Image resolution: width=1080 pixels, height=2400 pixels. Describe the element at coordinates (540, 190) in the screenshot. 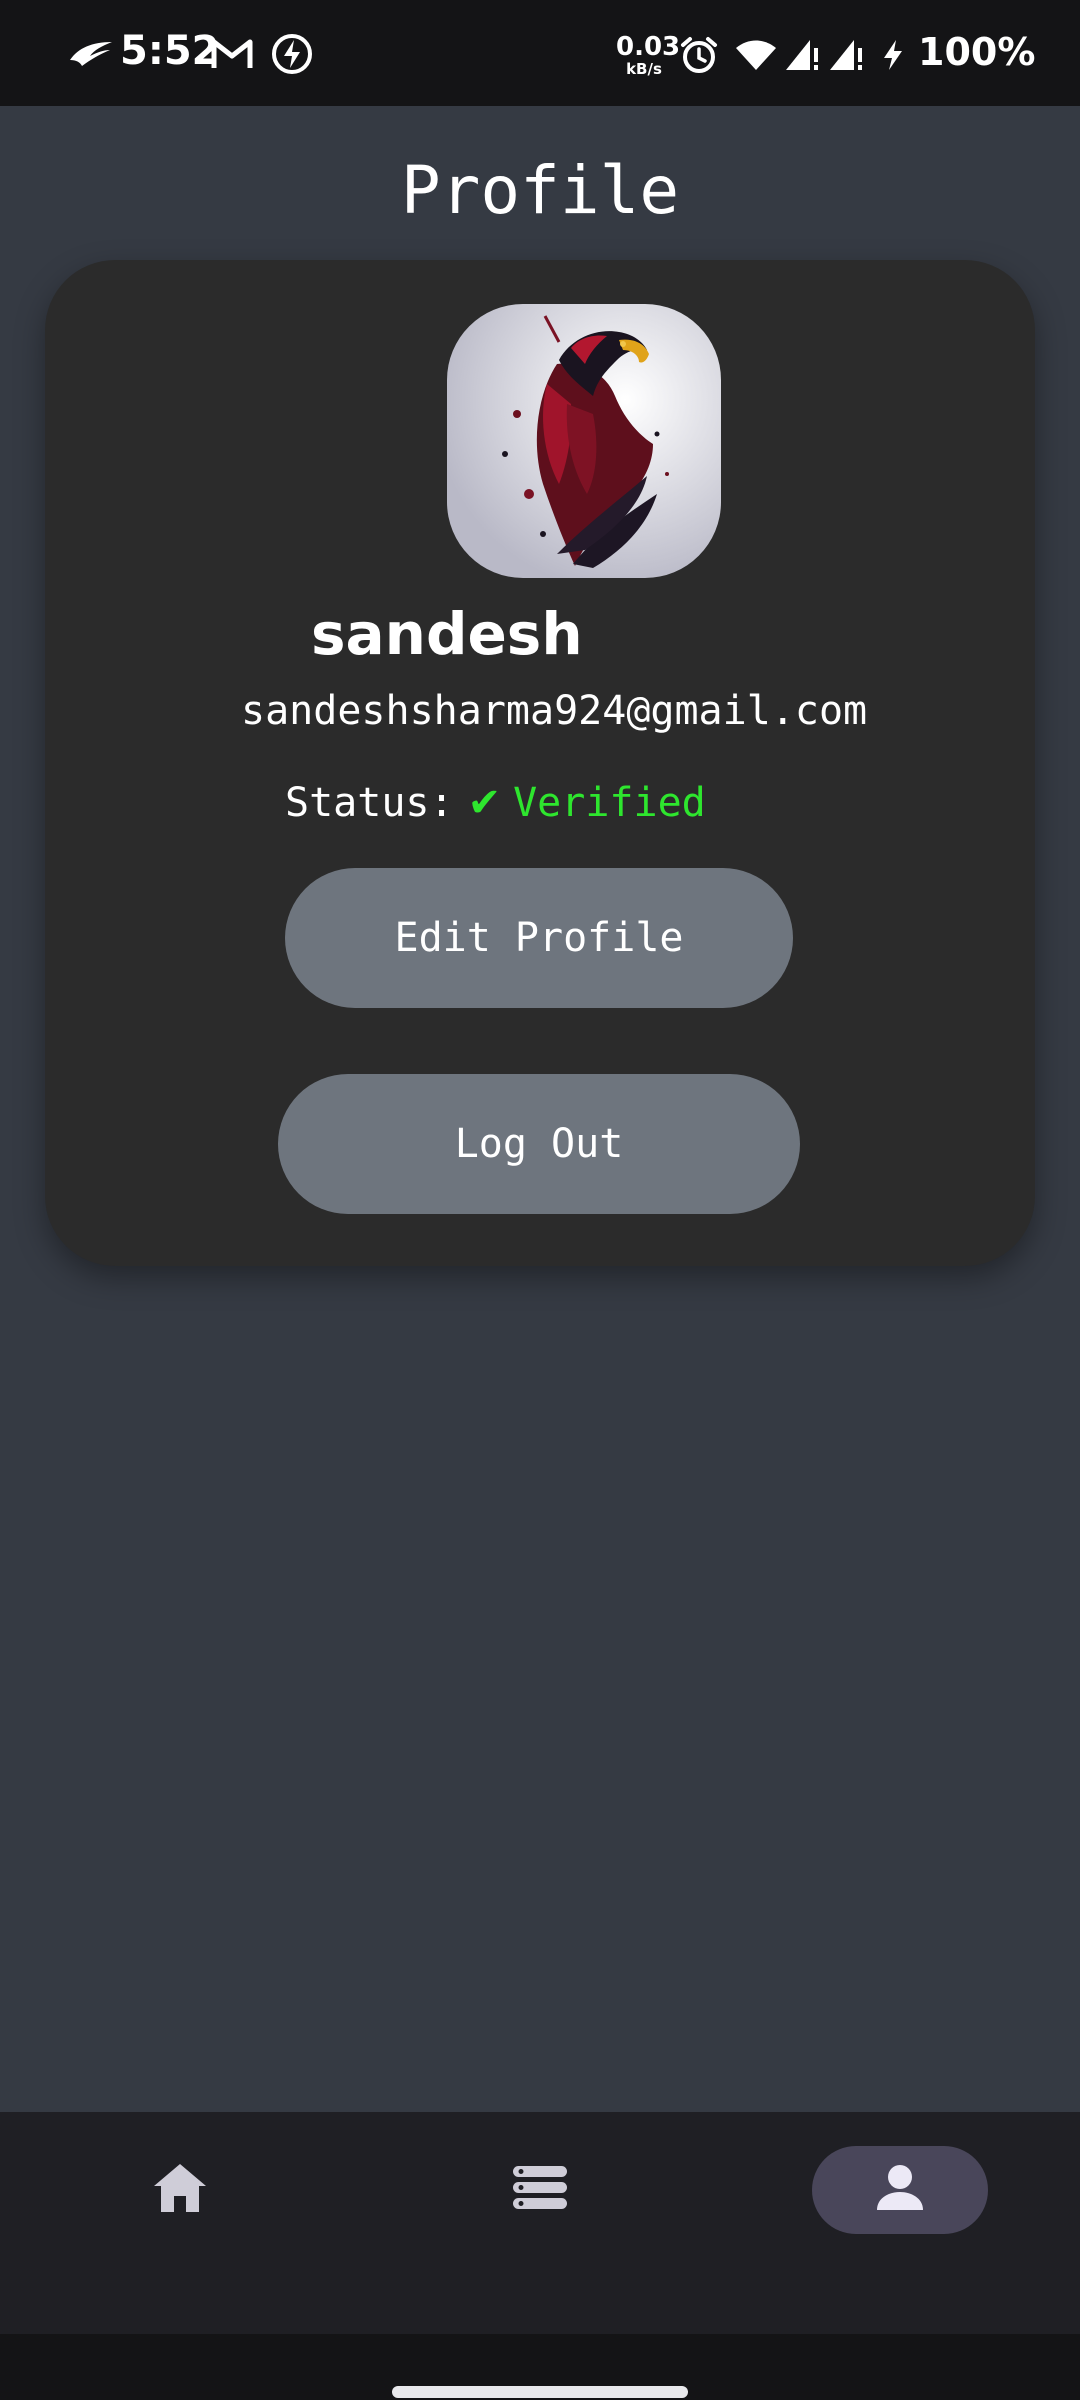

I see `page-title: Profile` at that location.